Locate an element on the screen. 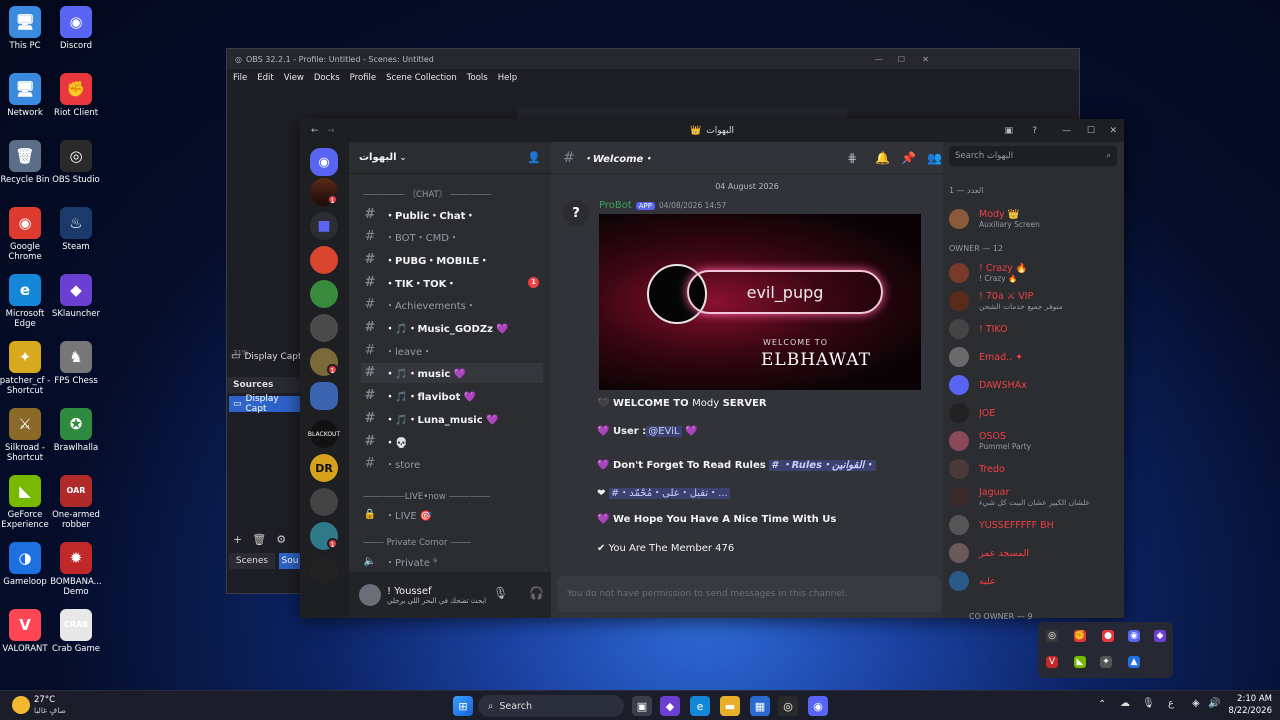 The width and height of the screenshot is (1280, 720). desktop-icon: ♨ Steam is located at coordinates (76, 229).